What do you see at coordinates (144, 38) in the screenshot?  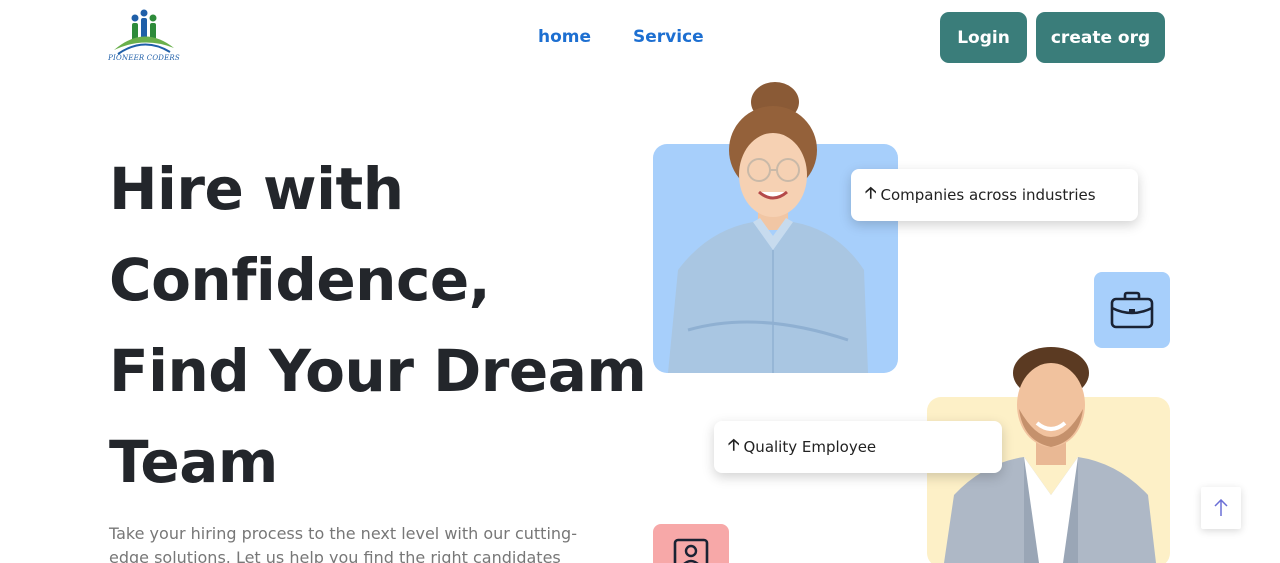 I see `logo: PIONEER CODERS` at bounding box center [144, 38].